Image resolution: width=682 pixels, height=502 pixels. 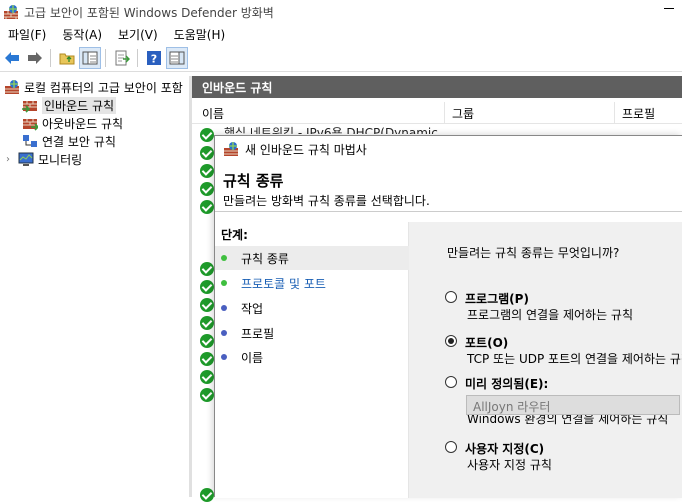 I want to click on column-header-name: 이름, so click(x=213, y=113).